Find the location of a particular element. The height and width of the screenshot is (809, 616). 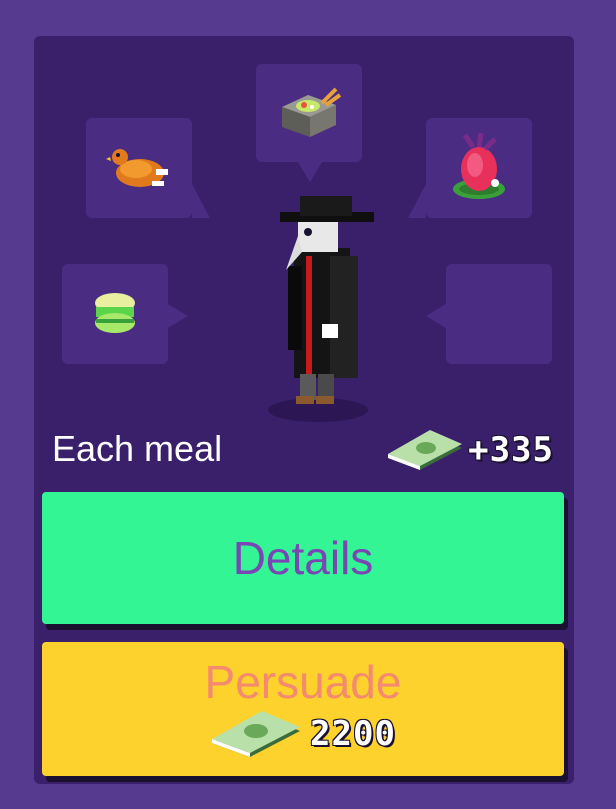

plague-doctor-icon is located at coordinates (321, 309).